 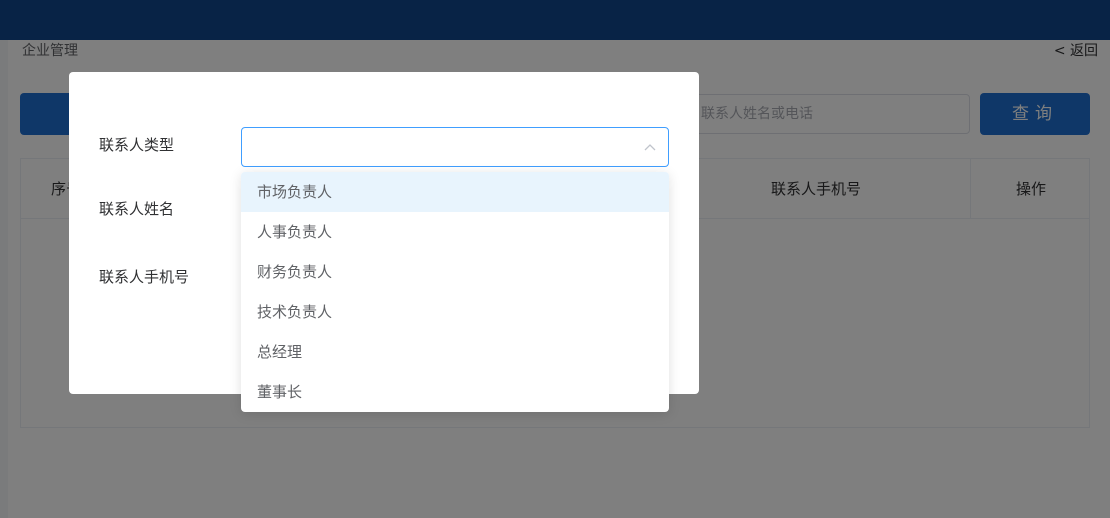 What do you see at coordinates (144, 277) in the screenshot?
I see `contact-phone-label: 联系人手机号` at bounding box center [144, 277].